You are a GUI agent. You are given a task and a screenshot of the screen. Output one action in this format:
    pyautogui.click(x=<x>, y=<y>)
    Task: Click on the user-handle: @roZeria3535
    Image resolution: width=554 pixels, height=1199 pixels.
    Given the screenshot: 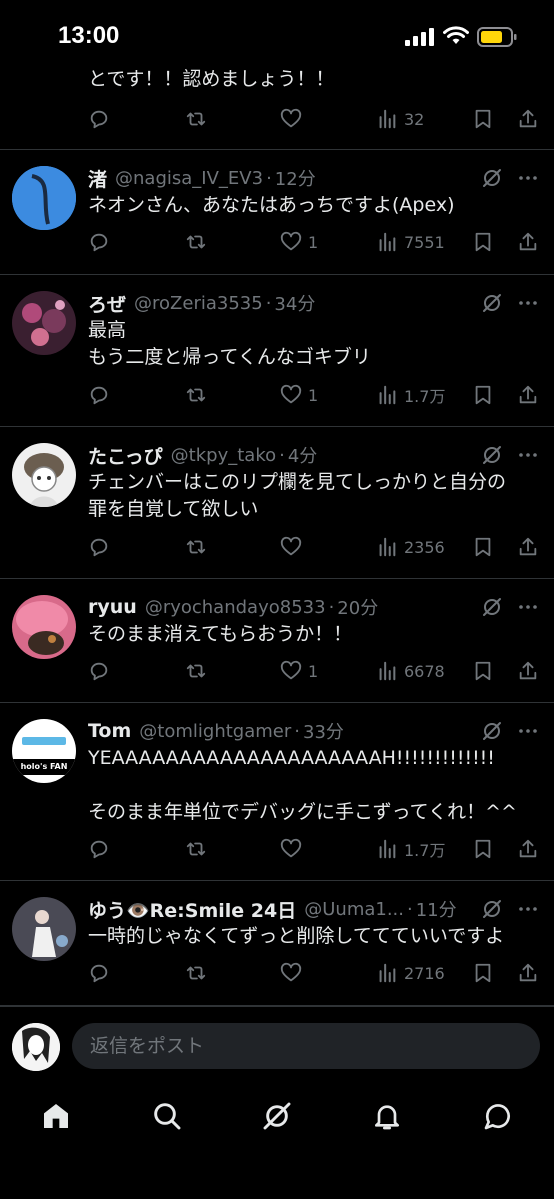 What is the action you would take?
    pyautogui.click(x=198, y=303)
    